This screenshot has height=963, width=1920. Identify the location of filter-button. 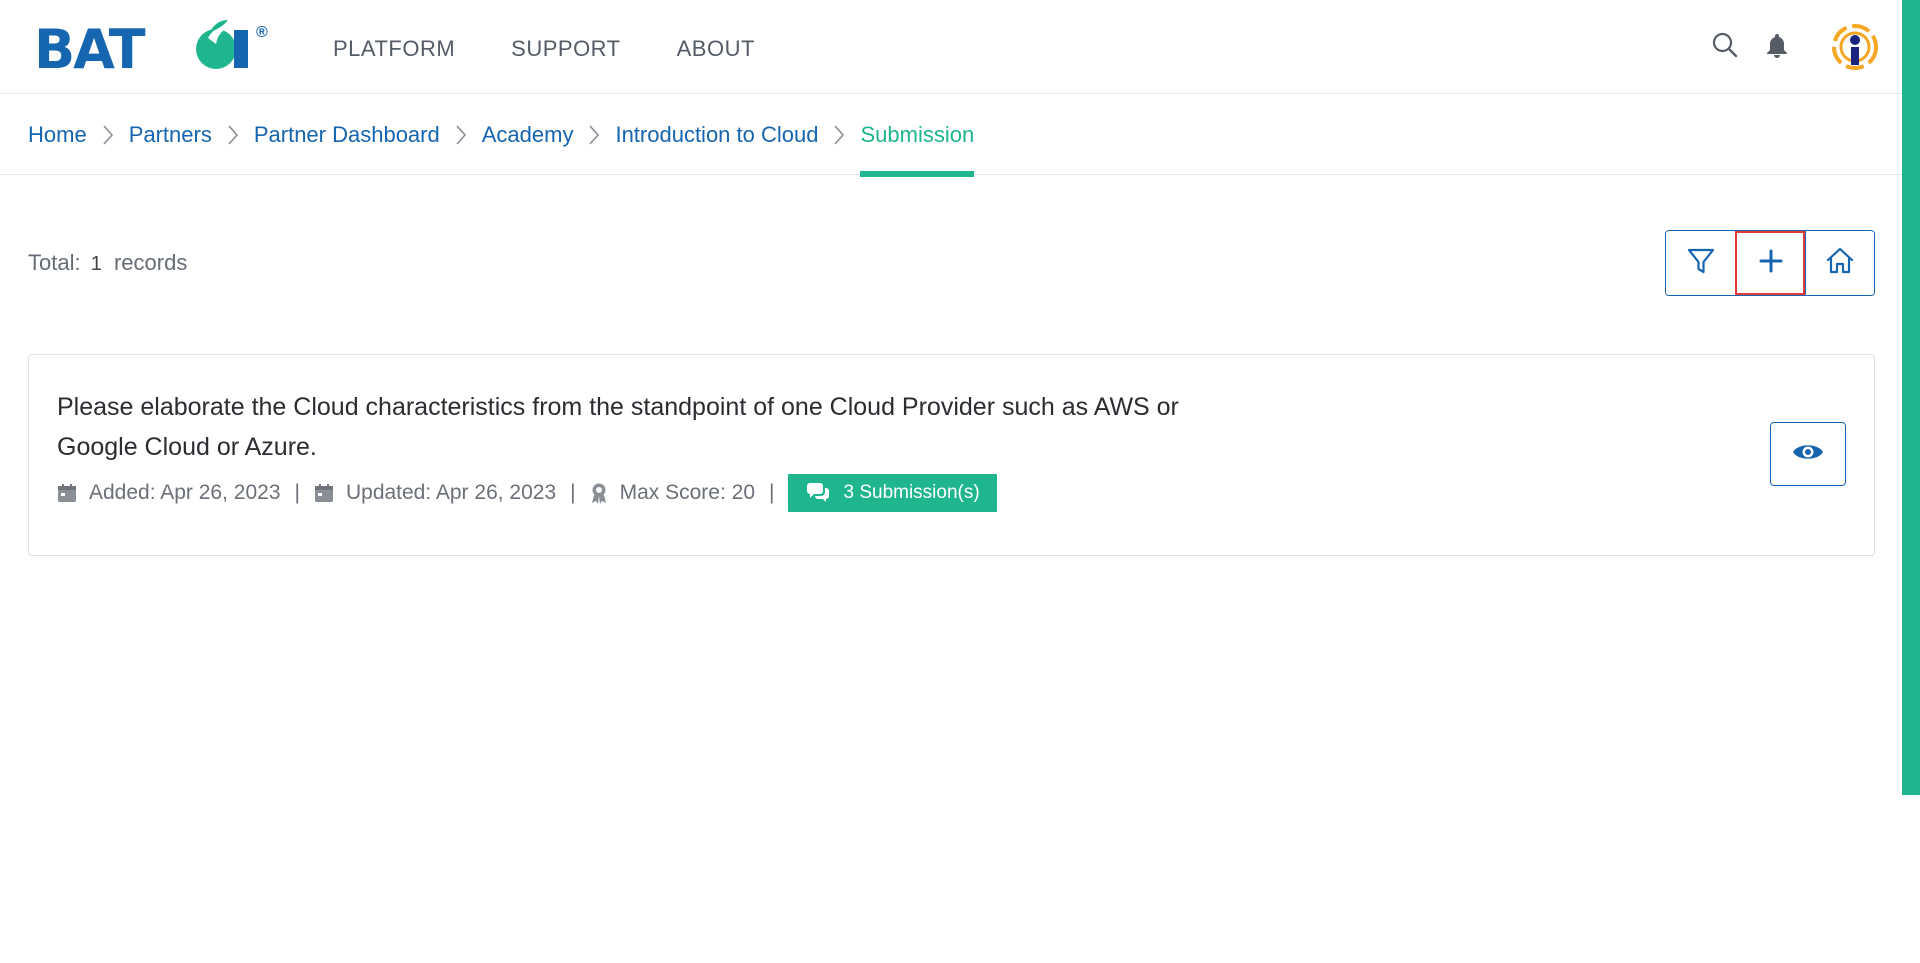
(1701, 263).